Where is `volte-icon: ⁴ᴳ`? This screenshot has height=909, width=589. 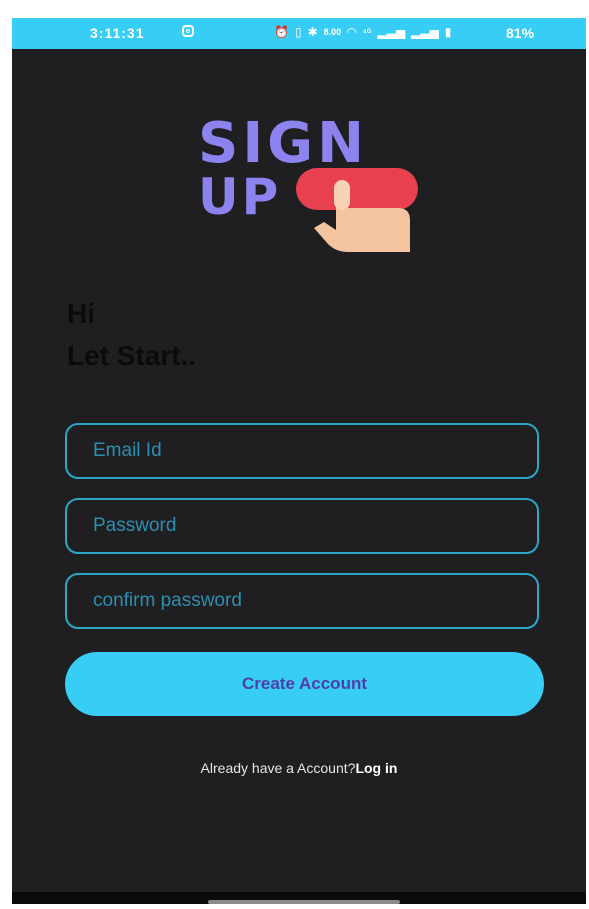 volte-icon: ⁴ᴳ is located at coordinates (367, 32).